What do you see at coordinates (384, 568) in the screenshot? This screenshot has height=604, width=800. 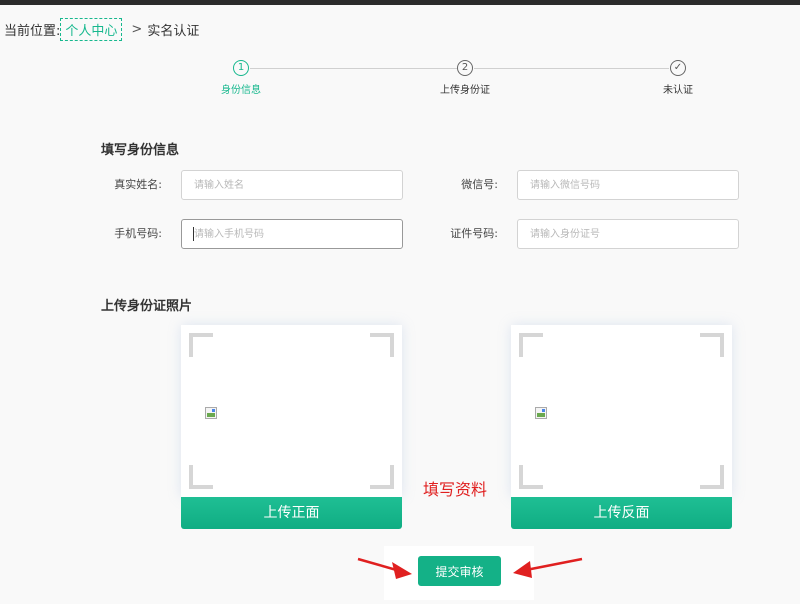 I see `arrow-right-icon` at bounding box center [384, 568].